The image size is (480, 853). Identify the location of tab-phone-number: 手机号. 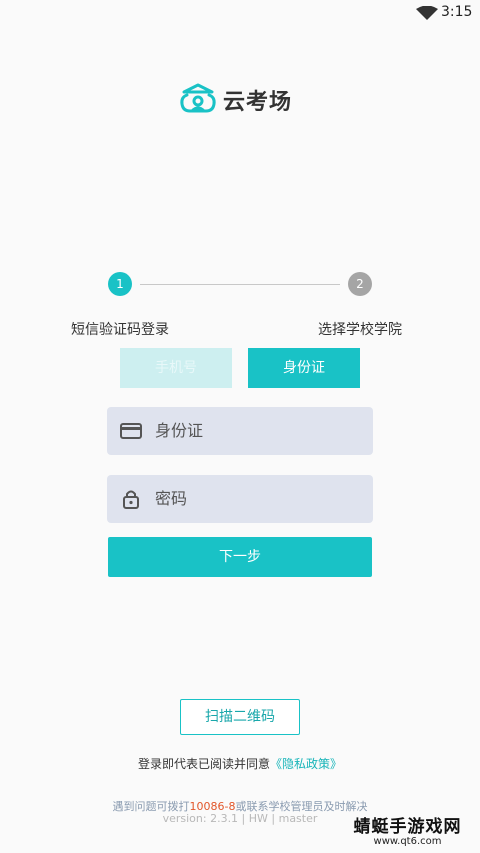
(176, 368).